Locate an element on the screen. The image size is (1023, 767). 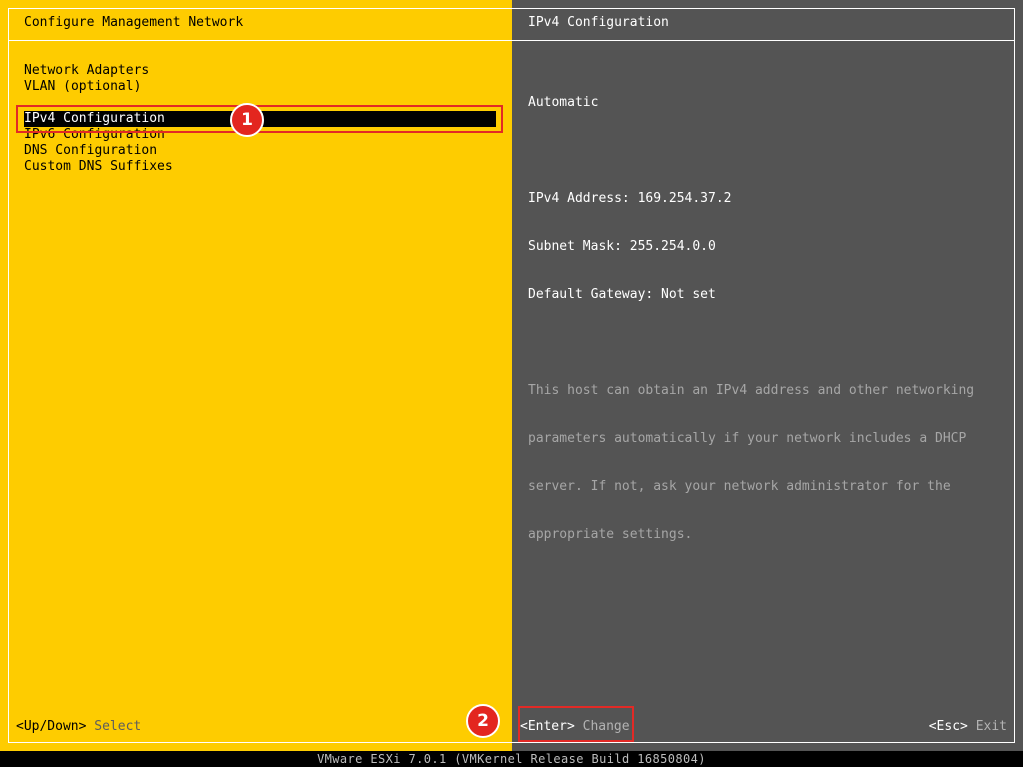
enter-highlight-outline is located at coordinates (576, 724).